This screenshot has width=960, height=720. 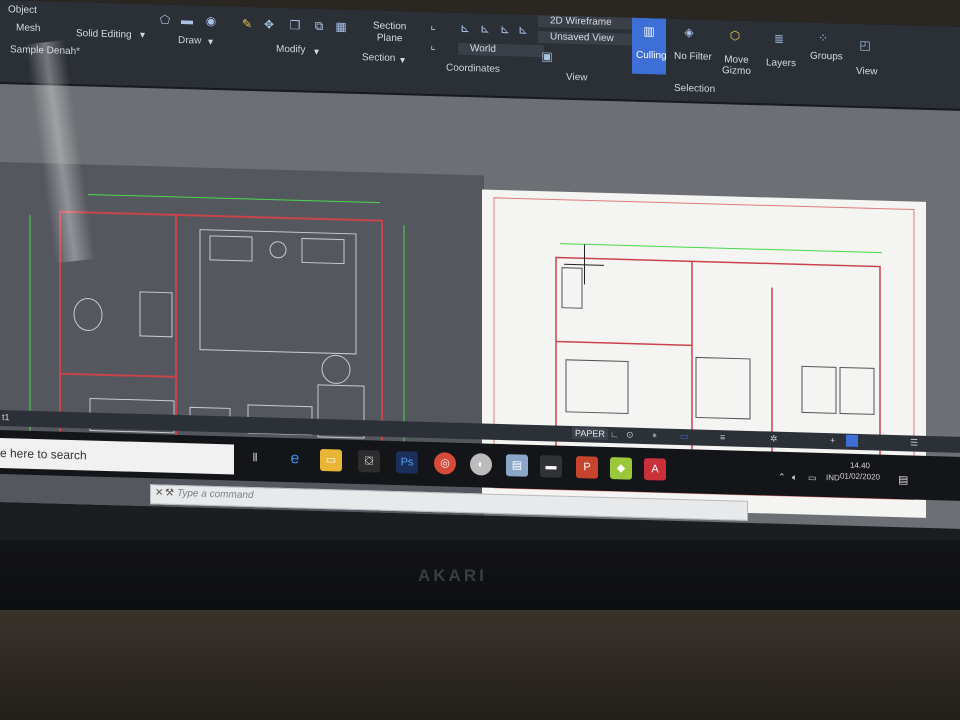 What do you see at coordinates (867, 72) in the screenshot?
I see `view-button: View` at bounding box center [867, 72].